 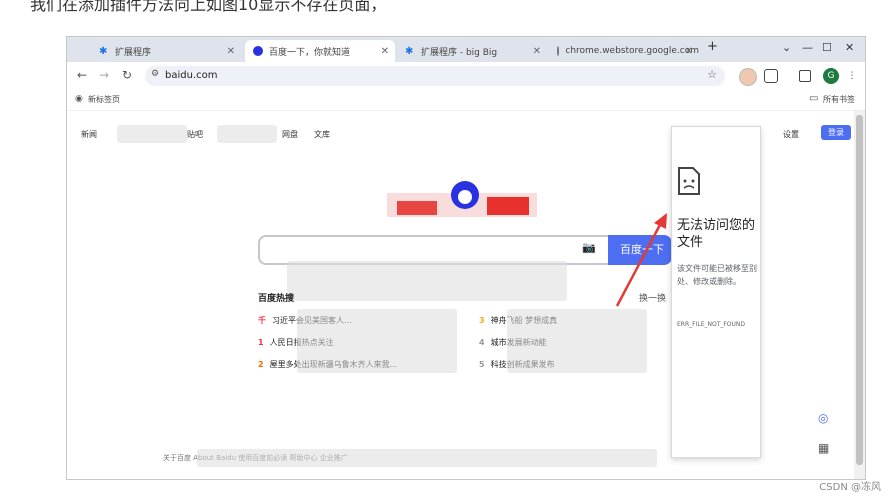 What do you see at coordinates (82, 75) in the screenshot?
I see `back-icon: ←` at bounding box center [82, 75].